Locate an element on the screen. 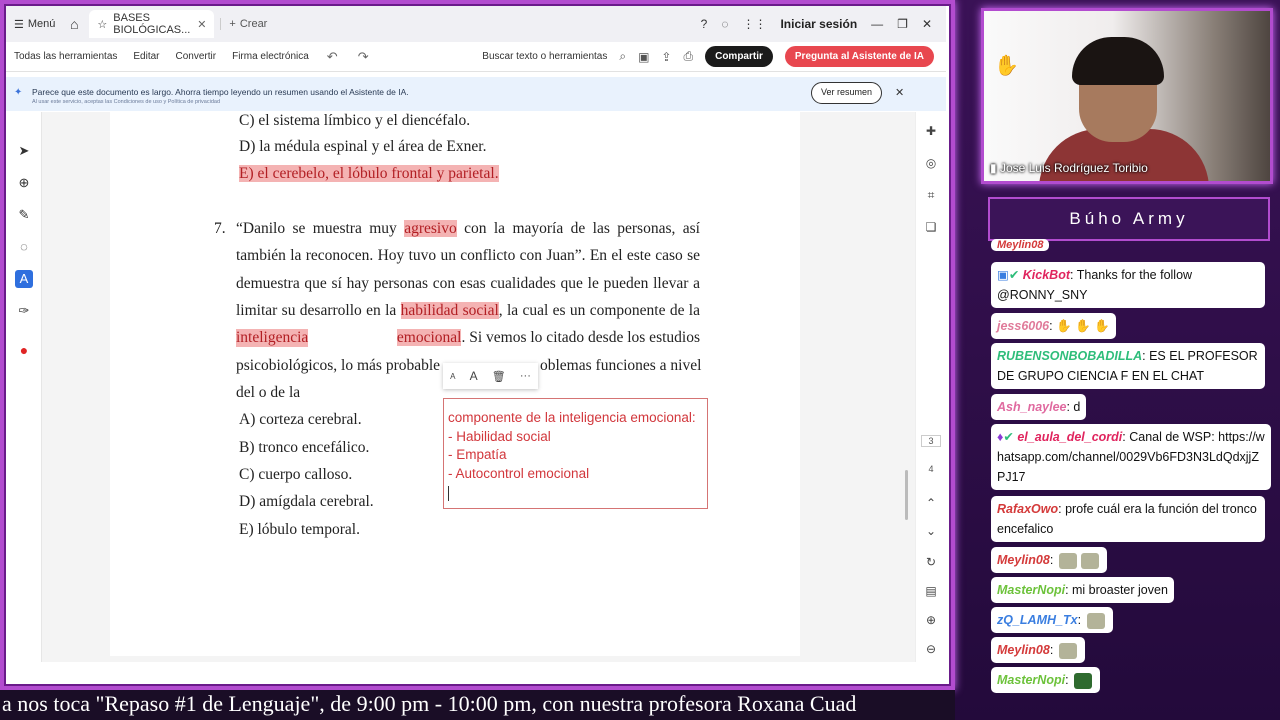 The image size is (1280, 720). star-icon: ☆ is located at coordinates (102, 24).